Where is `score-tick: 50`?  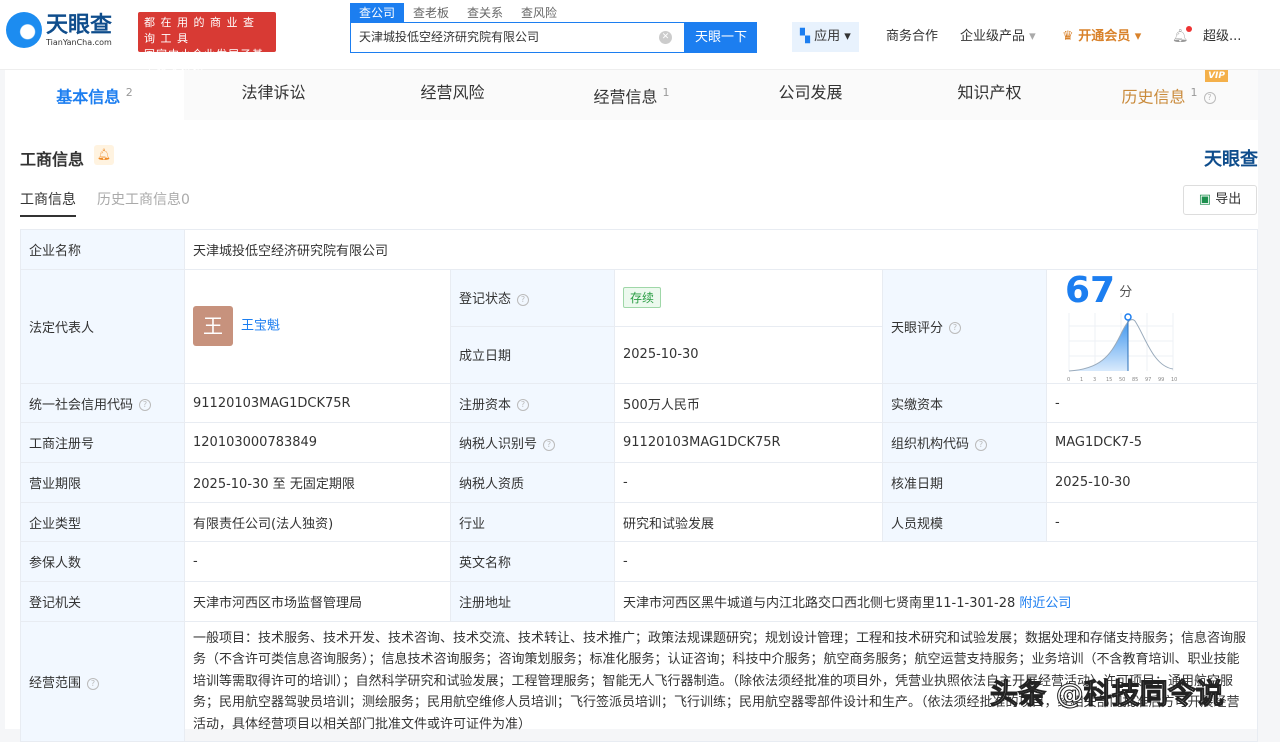
score-tick: 50 is located at coordinates (1122, 380).